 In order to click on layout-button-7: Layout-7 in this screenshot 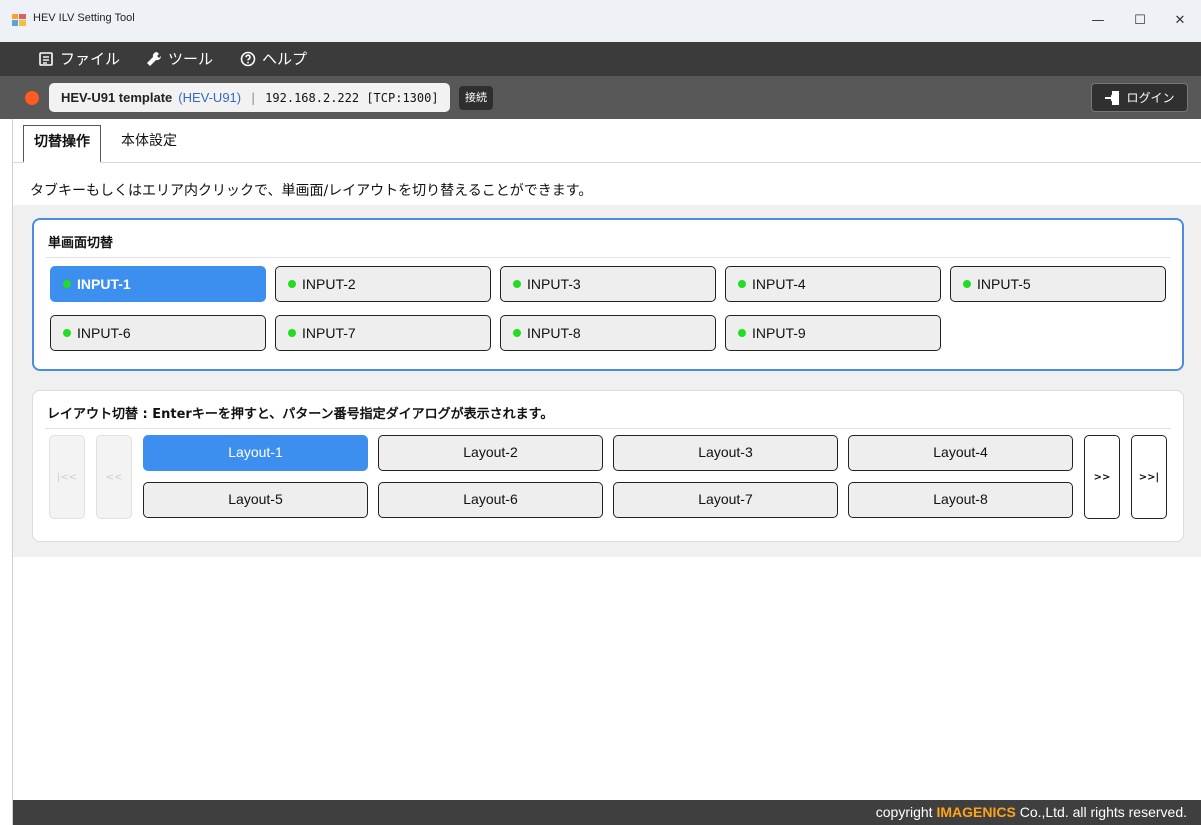, I will do `click(725, 500)`.